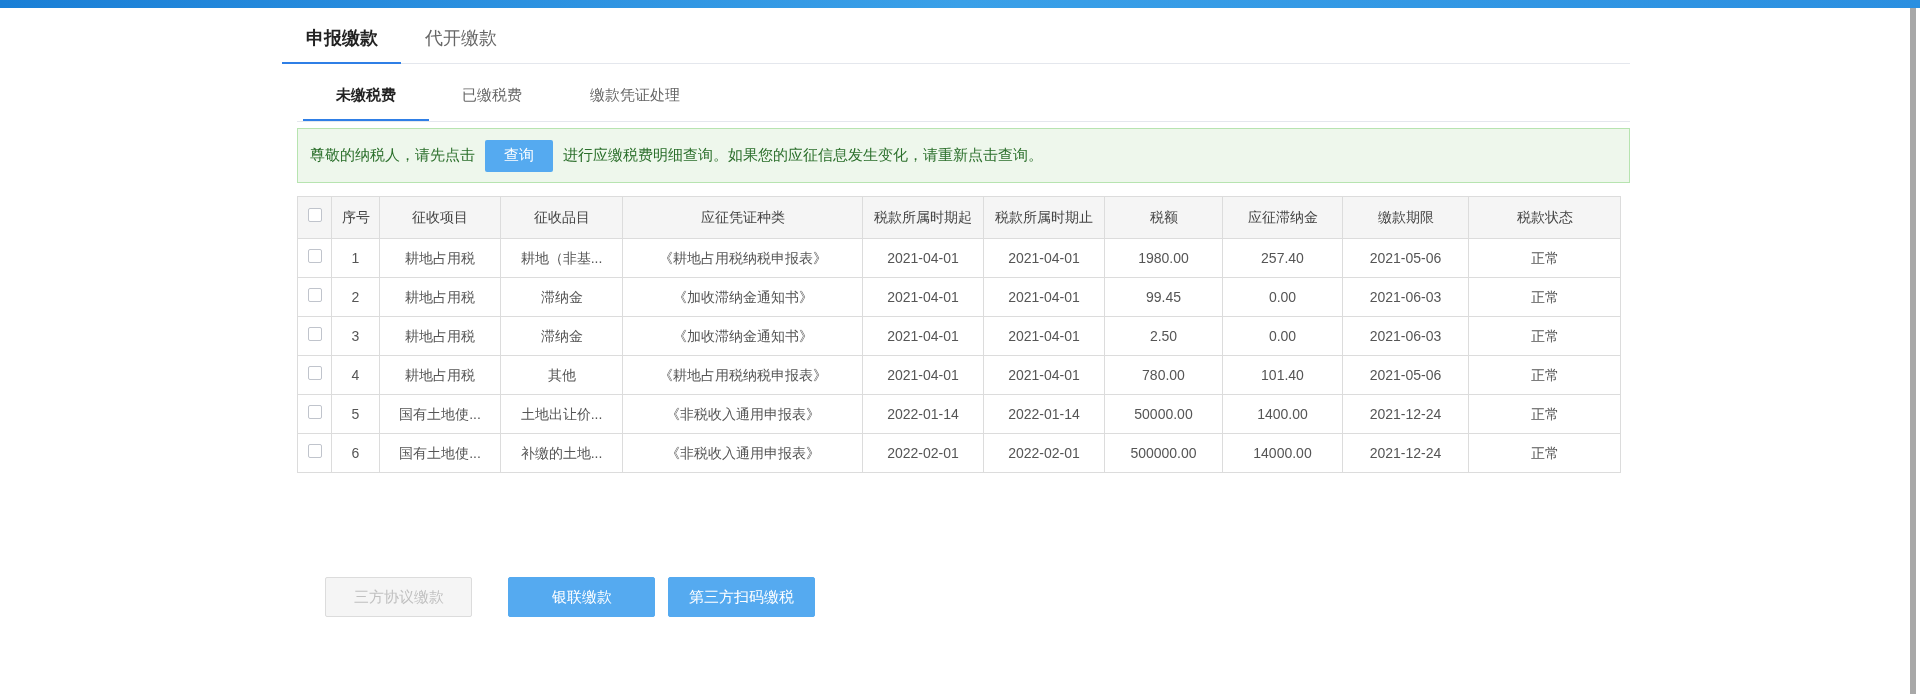 This screenshot has height=694, width=1920. What do you see at coordinates (1282, 258) in the screenshot?
I see `table-cell: 257.40` at bounding box center [1282, 258].